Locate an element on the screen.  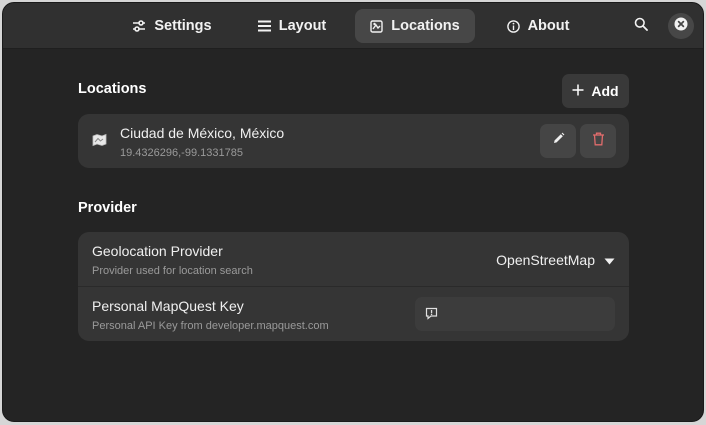
plus-icon is located at coordinates (578, 91).